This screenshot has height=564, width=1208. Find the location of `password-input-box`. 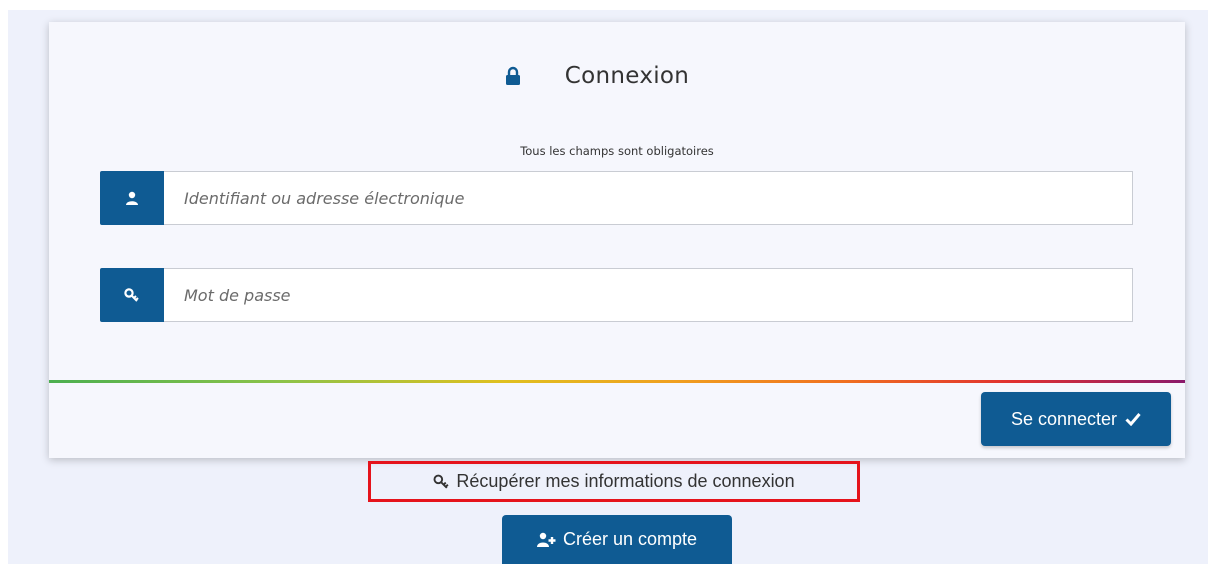

password-input-box is located at coordinates (648, 295).